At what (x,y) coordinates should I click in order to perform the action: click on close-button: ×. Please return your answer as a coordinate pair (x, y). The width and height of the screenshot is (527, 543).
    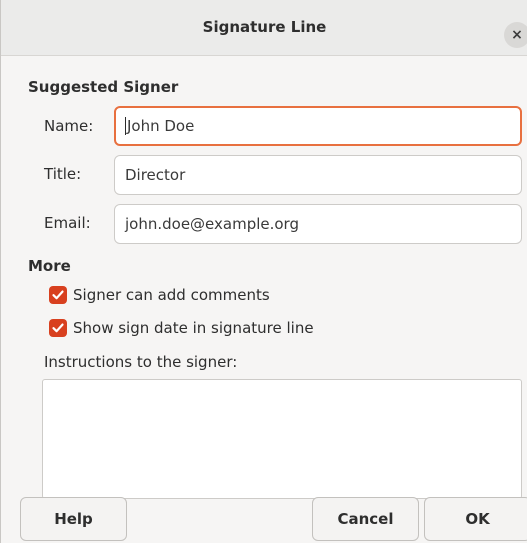
    Looking at the image, I should click on (515, 35).